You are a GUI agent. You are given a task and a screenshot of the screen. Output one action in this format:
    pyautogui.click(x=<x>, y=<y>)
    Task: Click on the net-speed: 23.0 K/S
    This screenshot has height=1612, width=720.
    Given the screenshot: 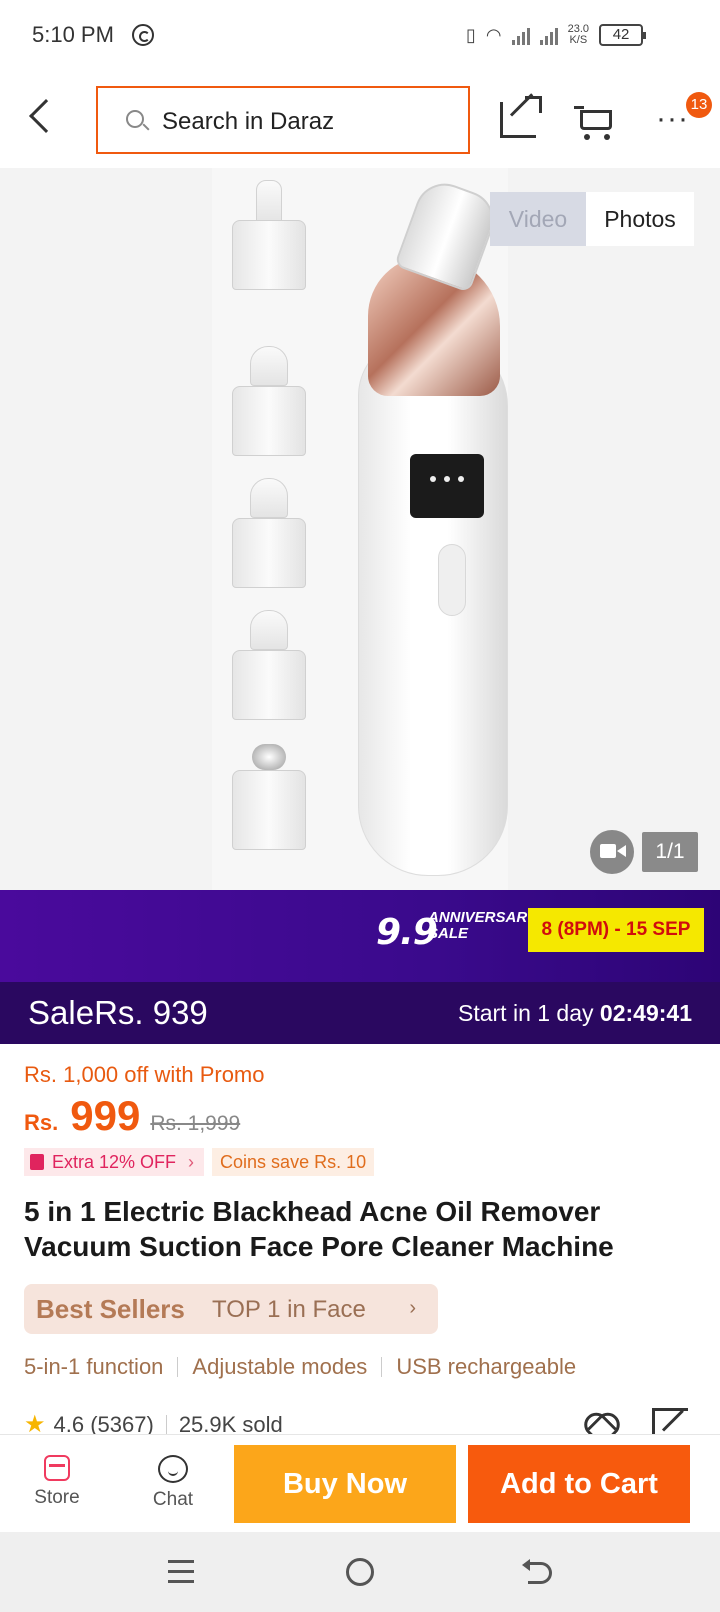 What is the action you would take?
    pyautogui.click(x=578, y=34)
    